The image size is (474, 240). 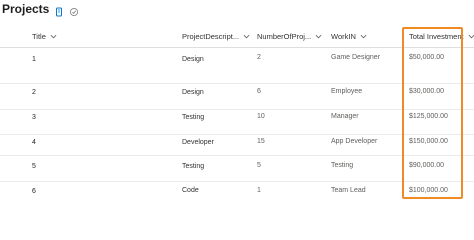 I want to click on table-row: 5 Testing 5 Testing $90,000.00, so click(x=237, y=169).